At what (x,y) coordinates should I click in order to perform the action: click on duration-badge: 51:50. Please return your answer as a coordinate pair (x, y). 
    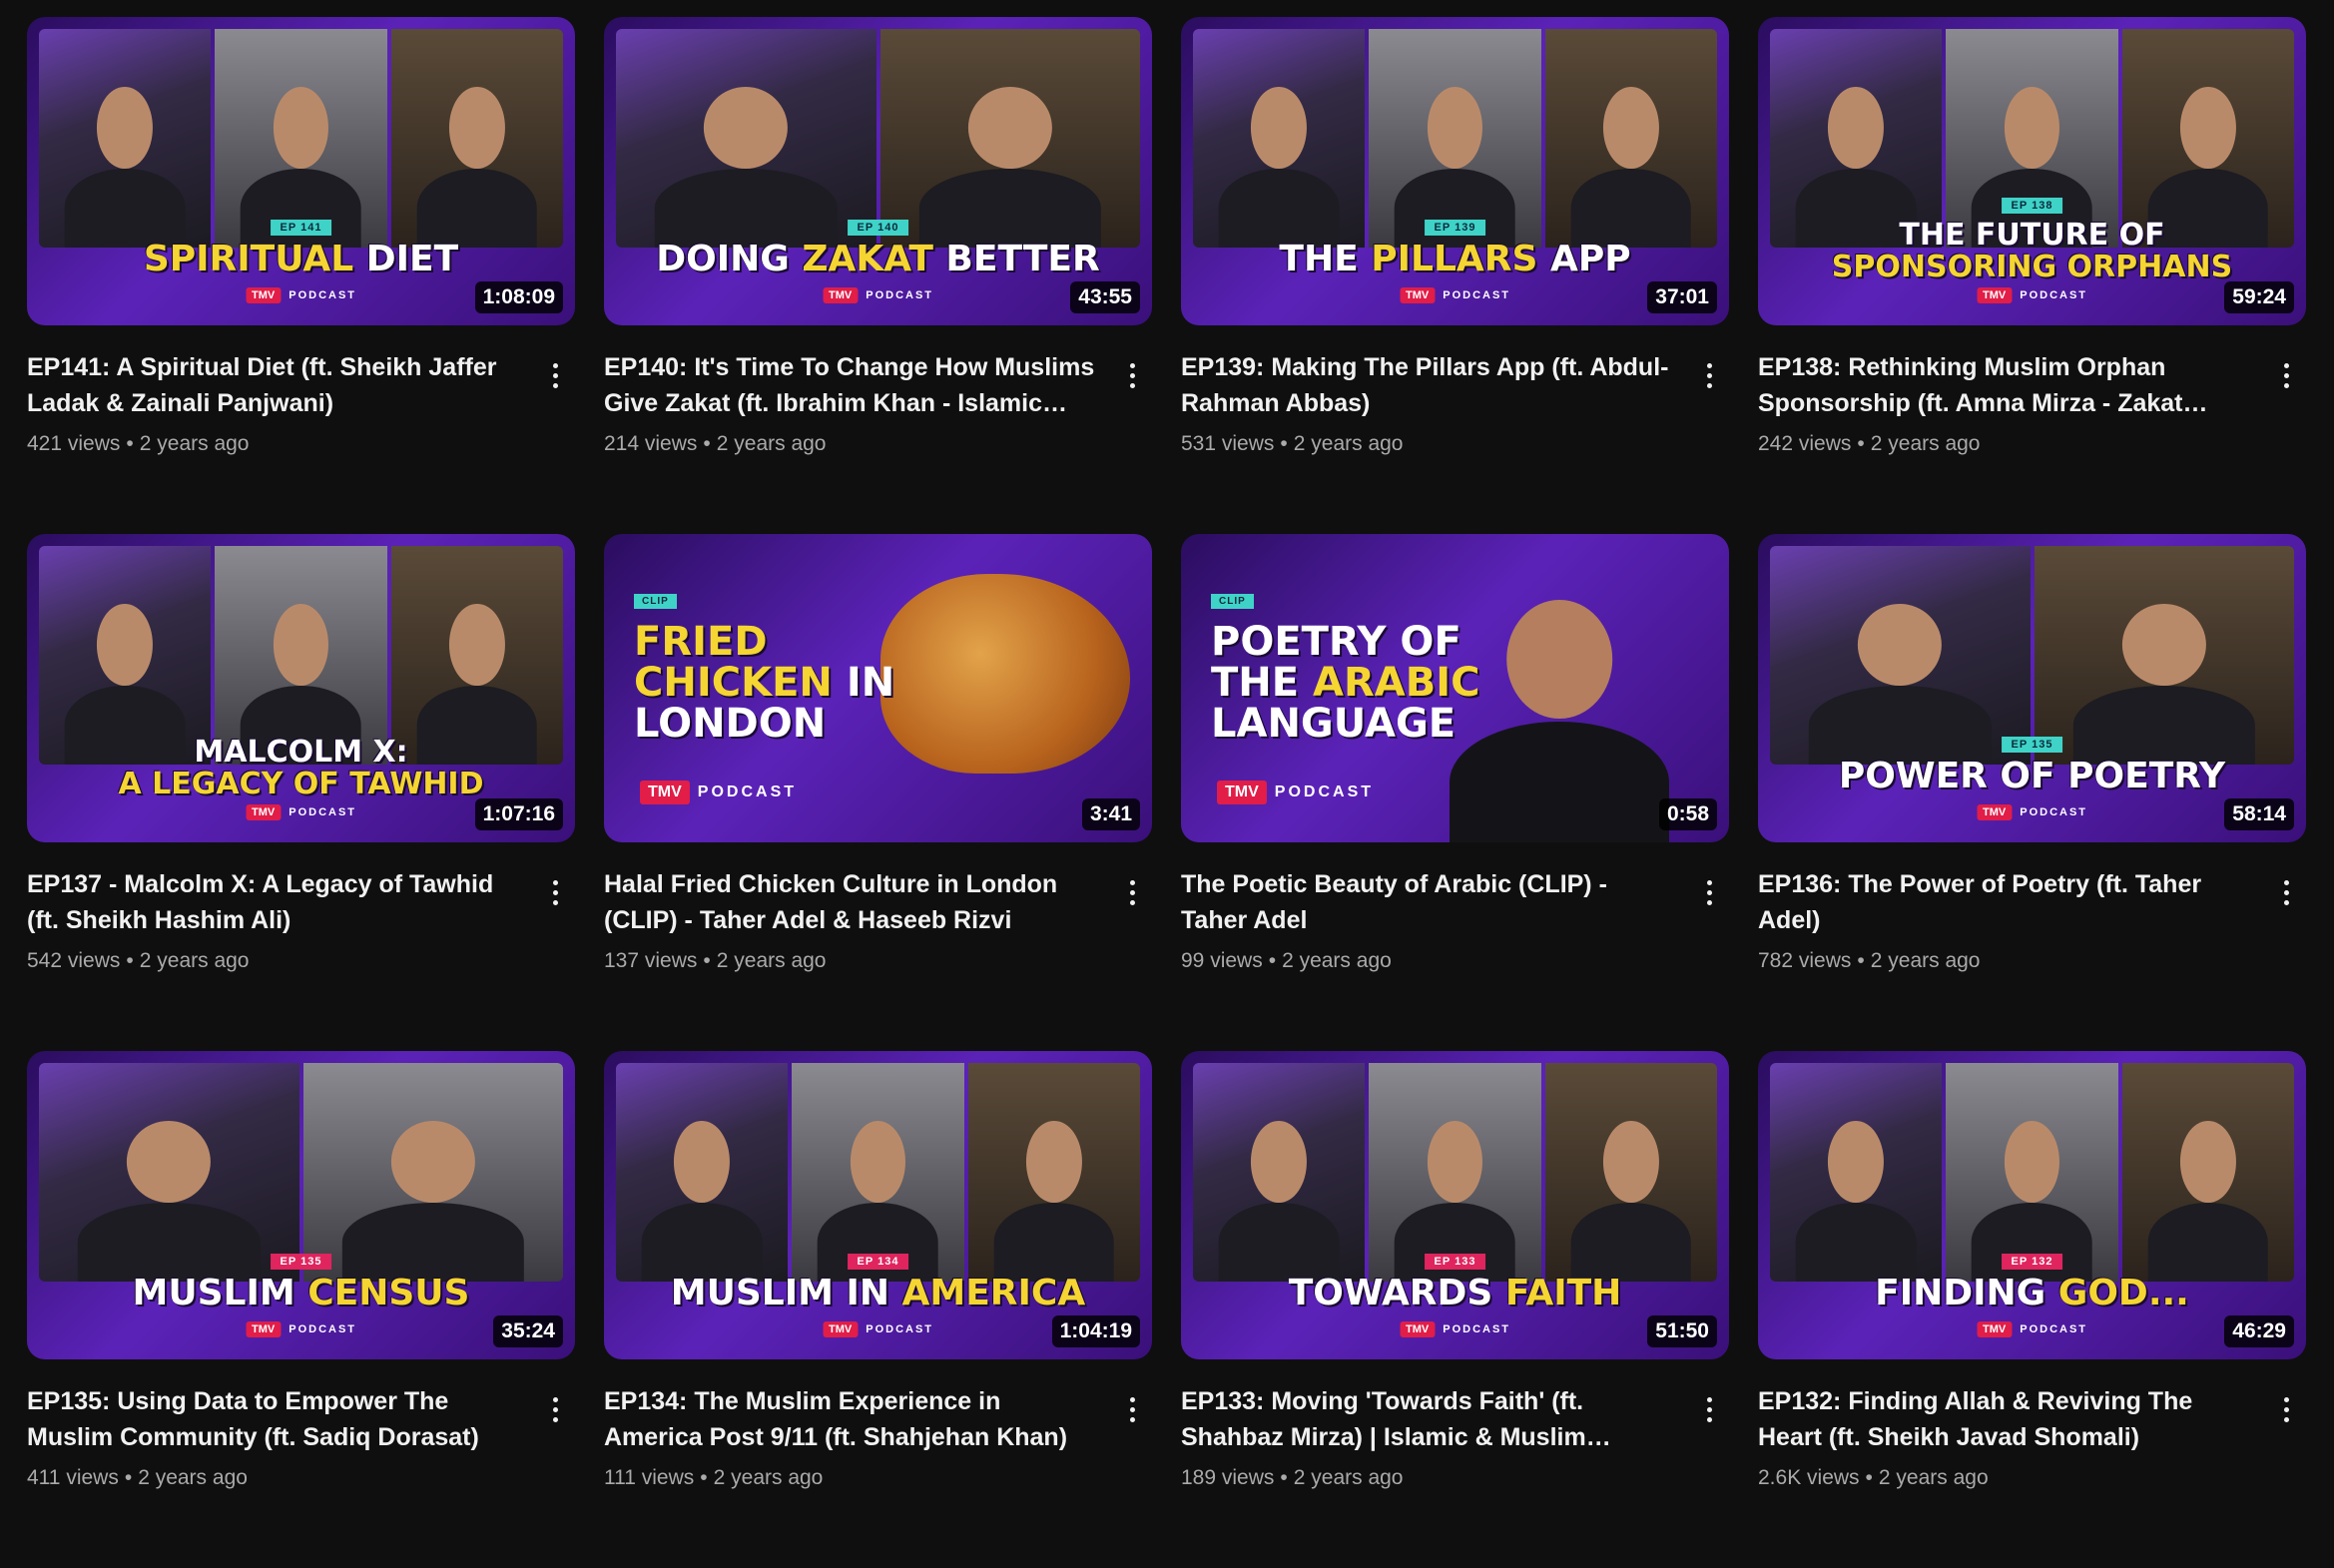
    Looking at the image, I should click on (1682, 1331).